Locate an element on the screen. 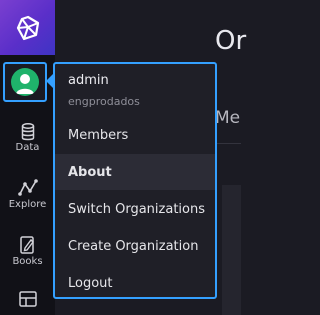 This screenshot has width=320, height=315. tab-divider is located at coordinates (228, 143).